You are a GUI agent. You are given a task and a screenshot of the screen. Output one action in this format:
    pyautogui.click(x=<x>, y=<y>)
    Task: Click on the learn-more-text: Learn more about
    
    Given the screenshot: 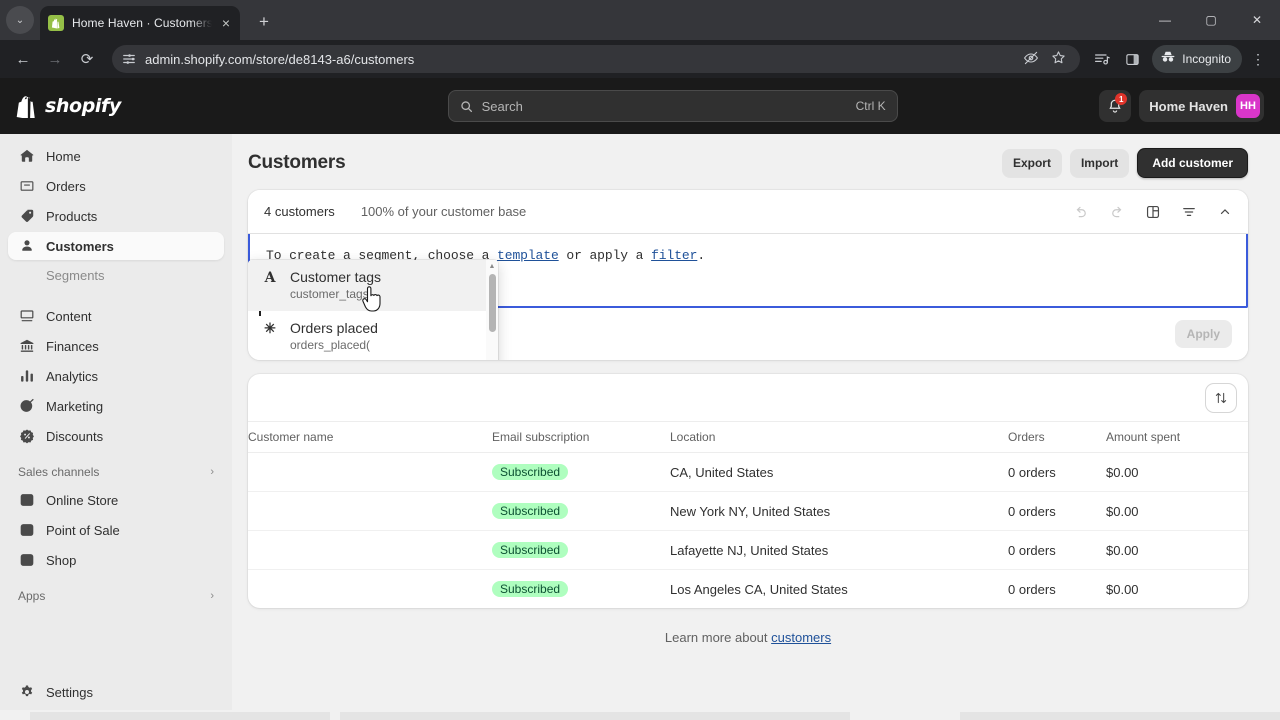 What is the action you would take?
    pyautogui.click(x=718, y=637)
    